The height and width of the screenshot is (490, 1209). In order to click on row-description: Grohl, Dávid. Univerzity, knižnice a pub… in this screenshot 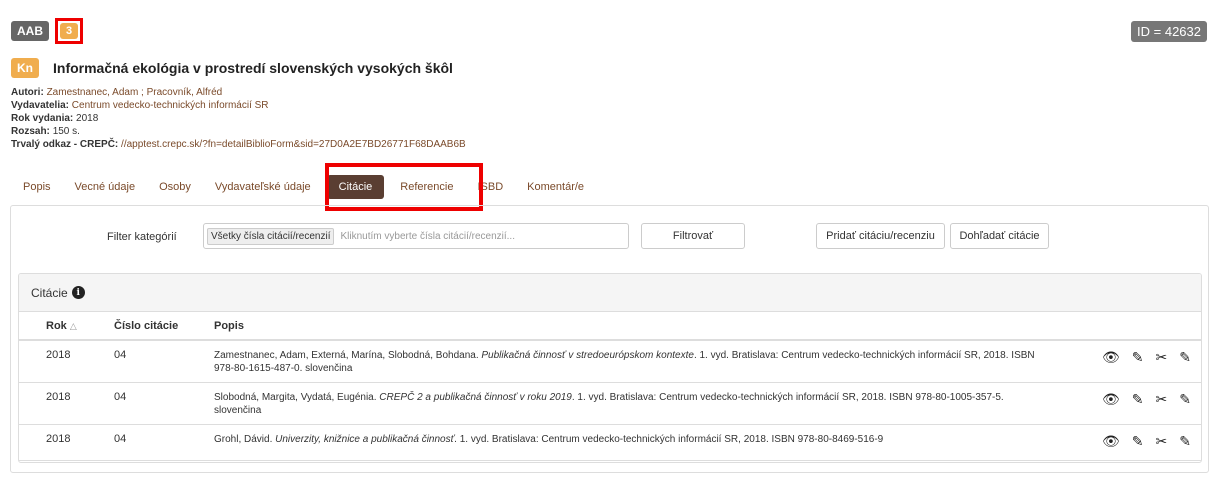, I will do `click(652, 442)`.